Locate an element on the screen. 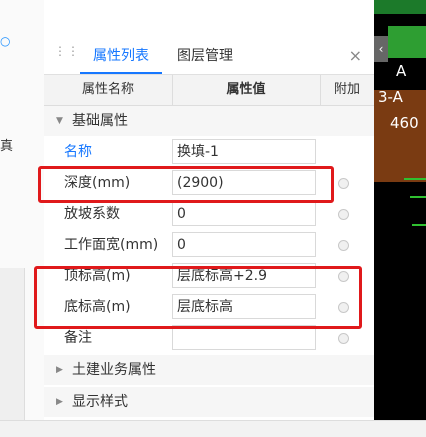 The width and height of the screenshot is (426, 437). property-label: 名称 is located at coordinates (78, 152).